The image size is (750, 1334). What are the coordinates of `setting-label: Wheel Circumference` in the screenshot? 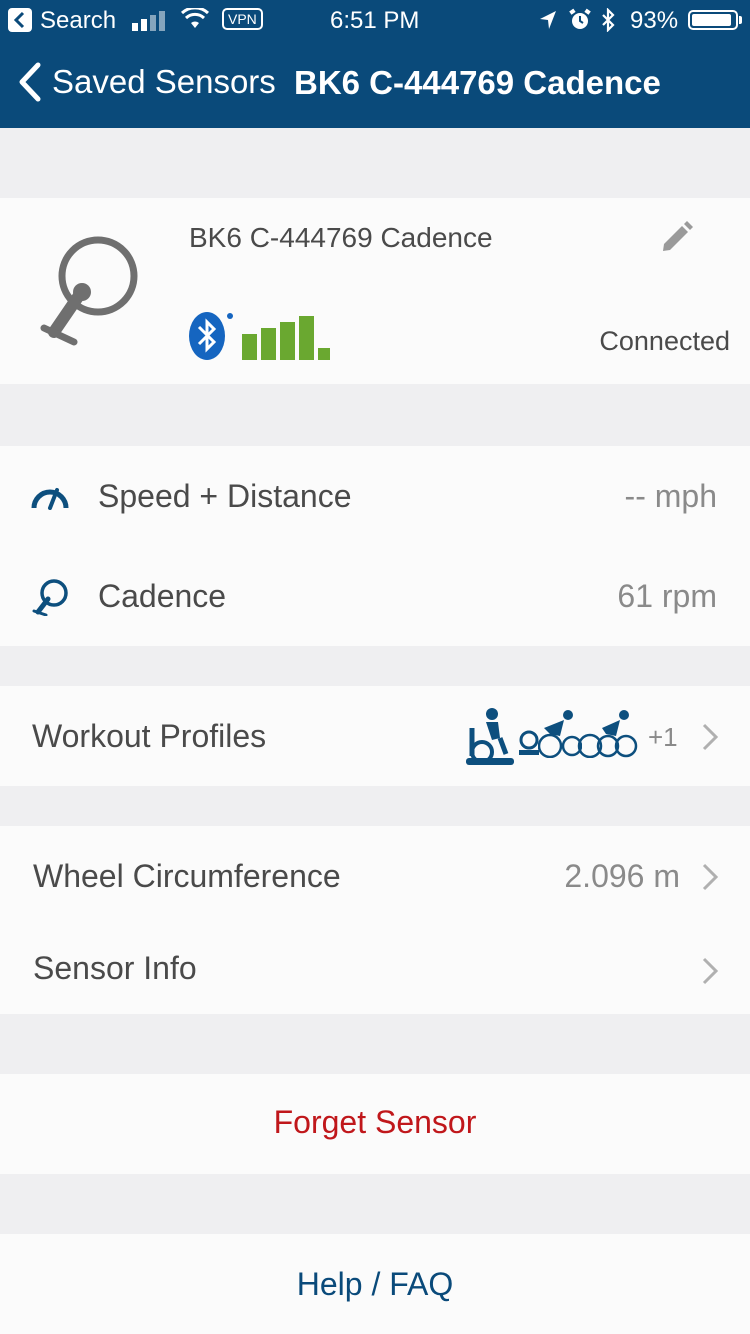 It's located at (187, 876).